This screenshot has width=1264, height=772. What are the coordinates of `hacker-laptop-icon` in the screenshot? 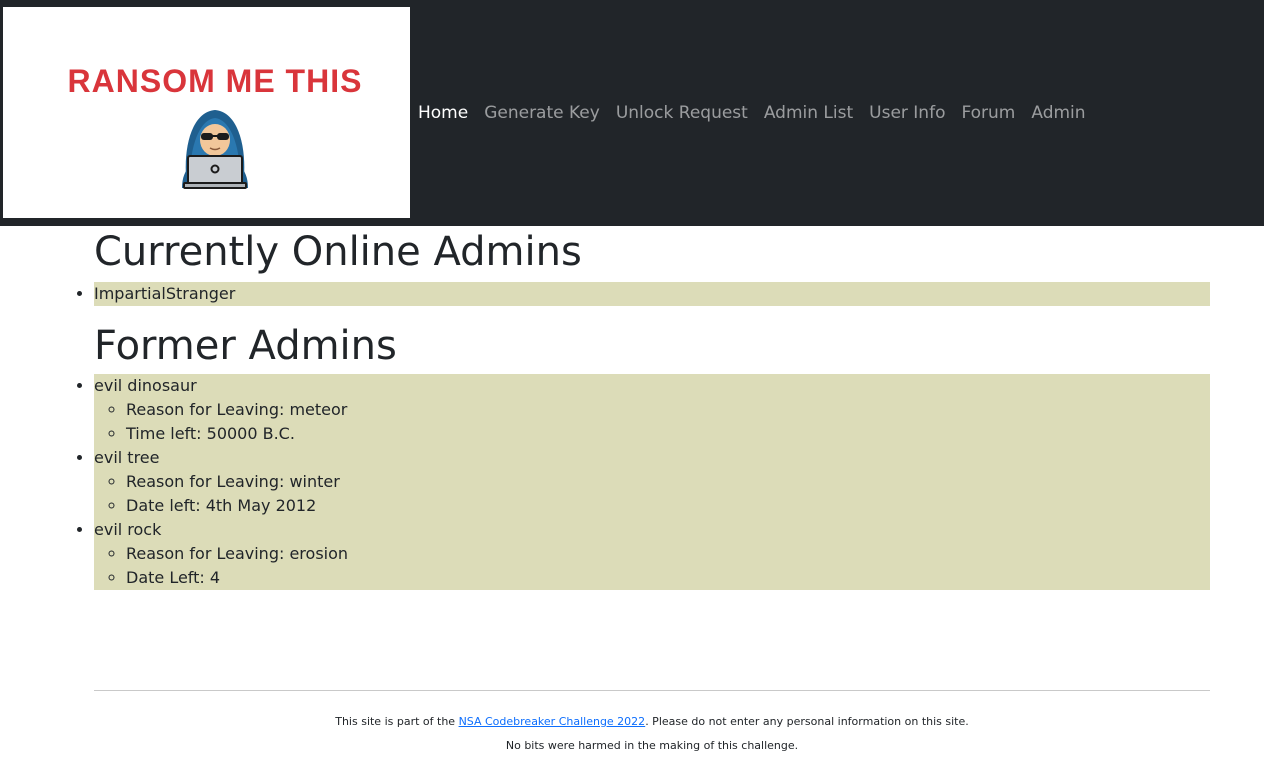 It's located at (215, 149).